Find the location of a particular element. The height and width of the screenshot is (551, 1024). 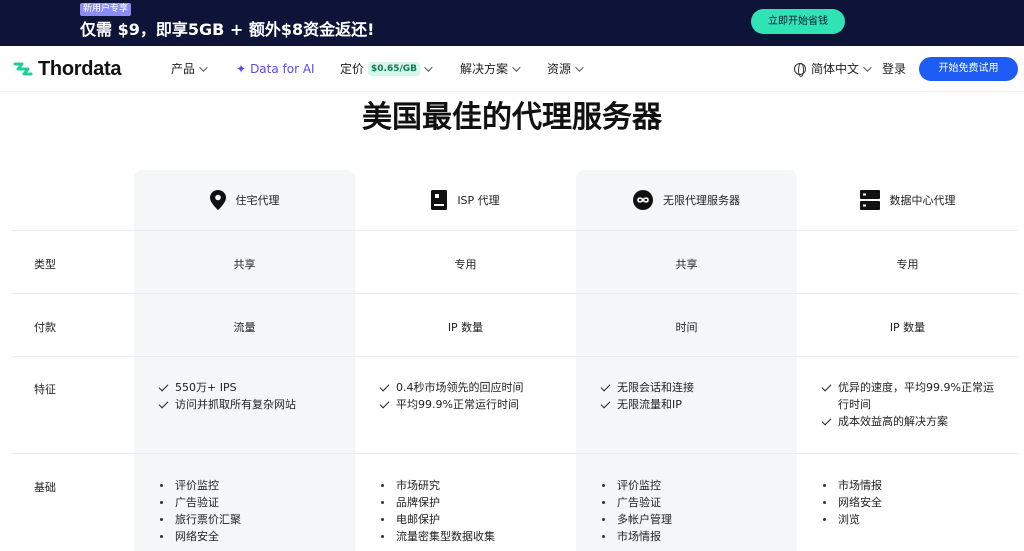

column-name: 无限代理服务器 is located at coordinates (701, 200).